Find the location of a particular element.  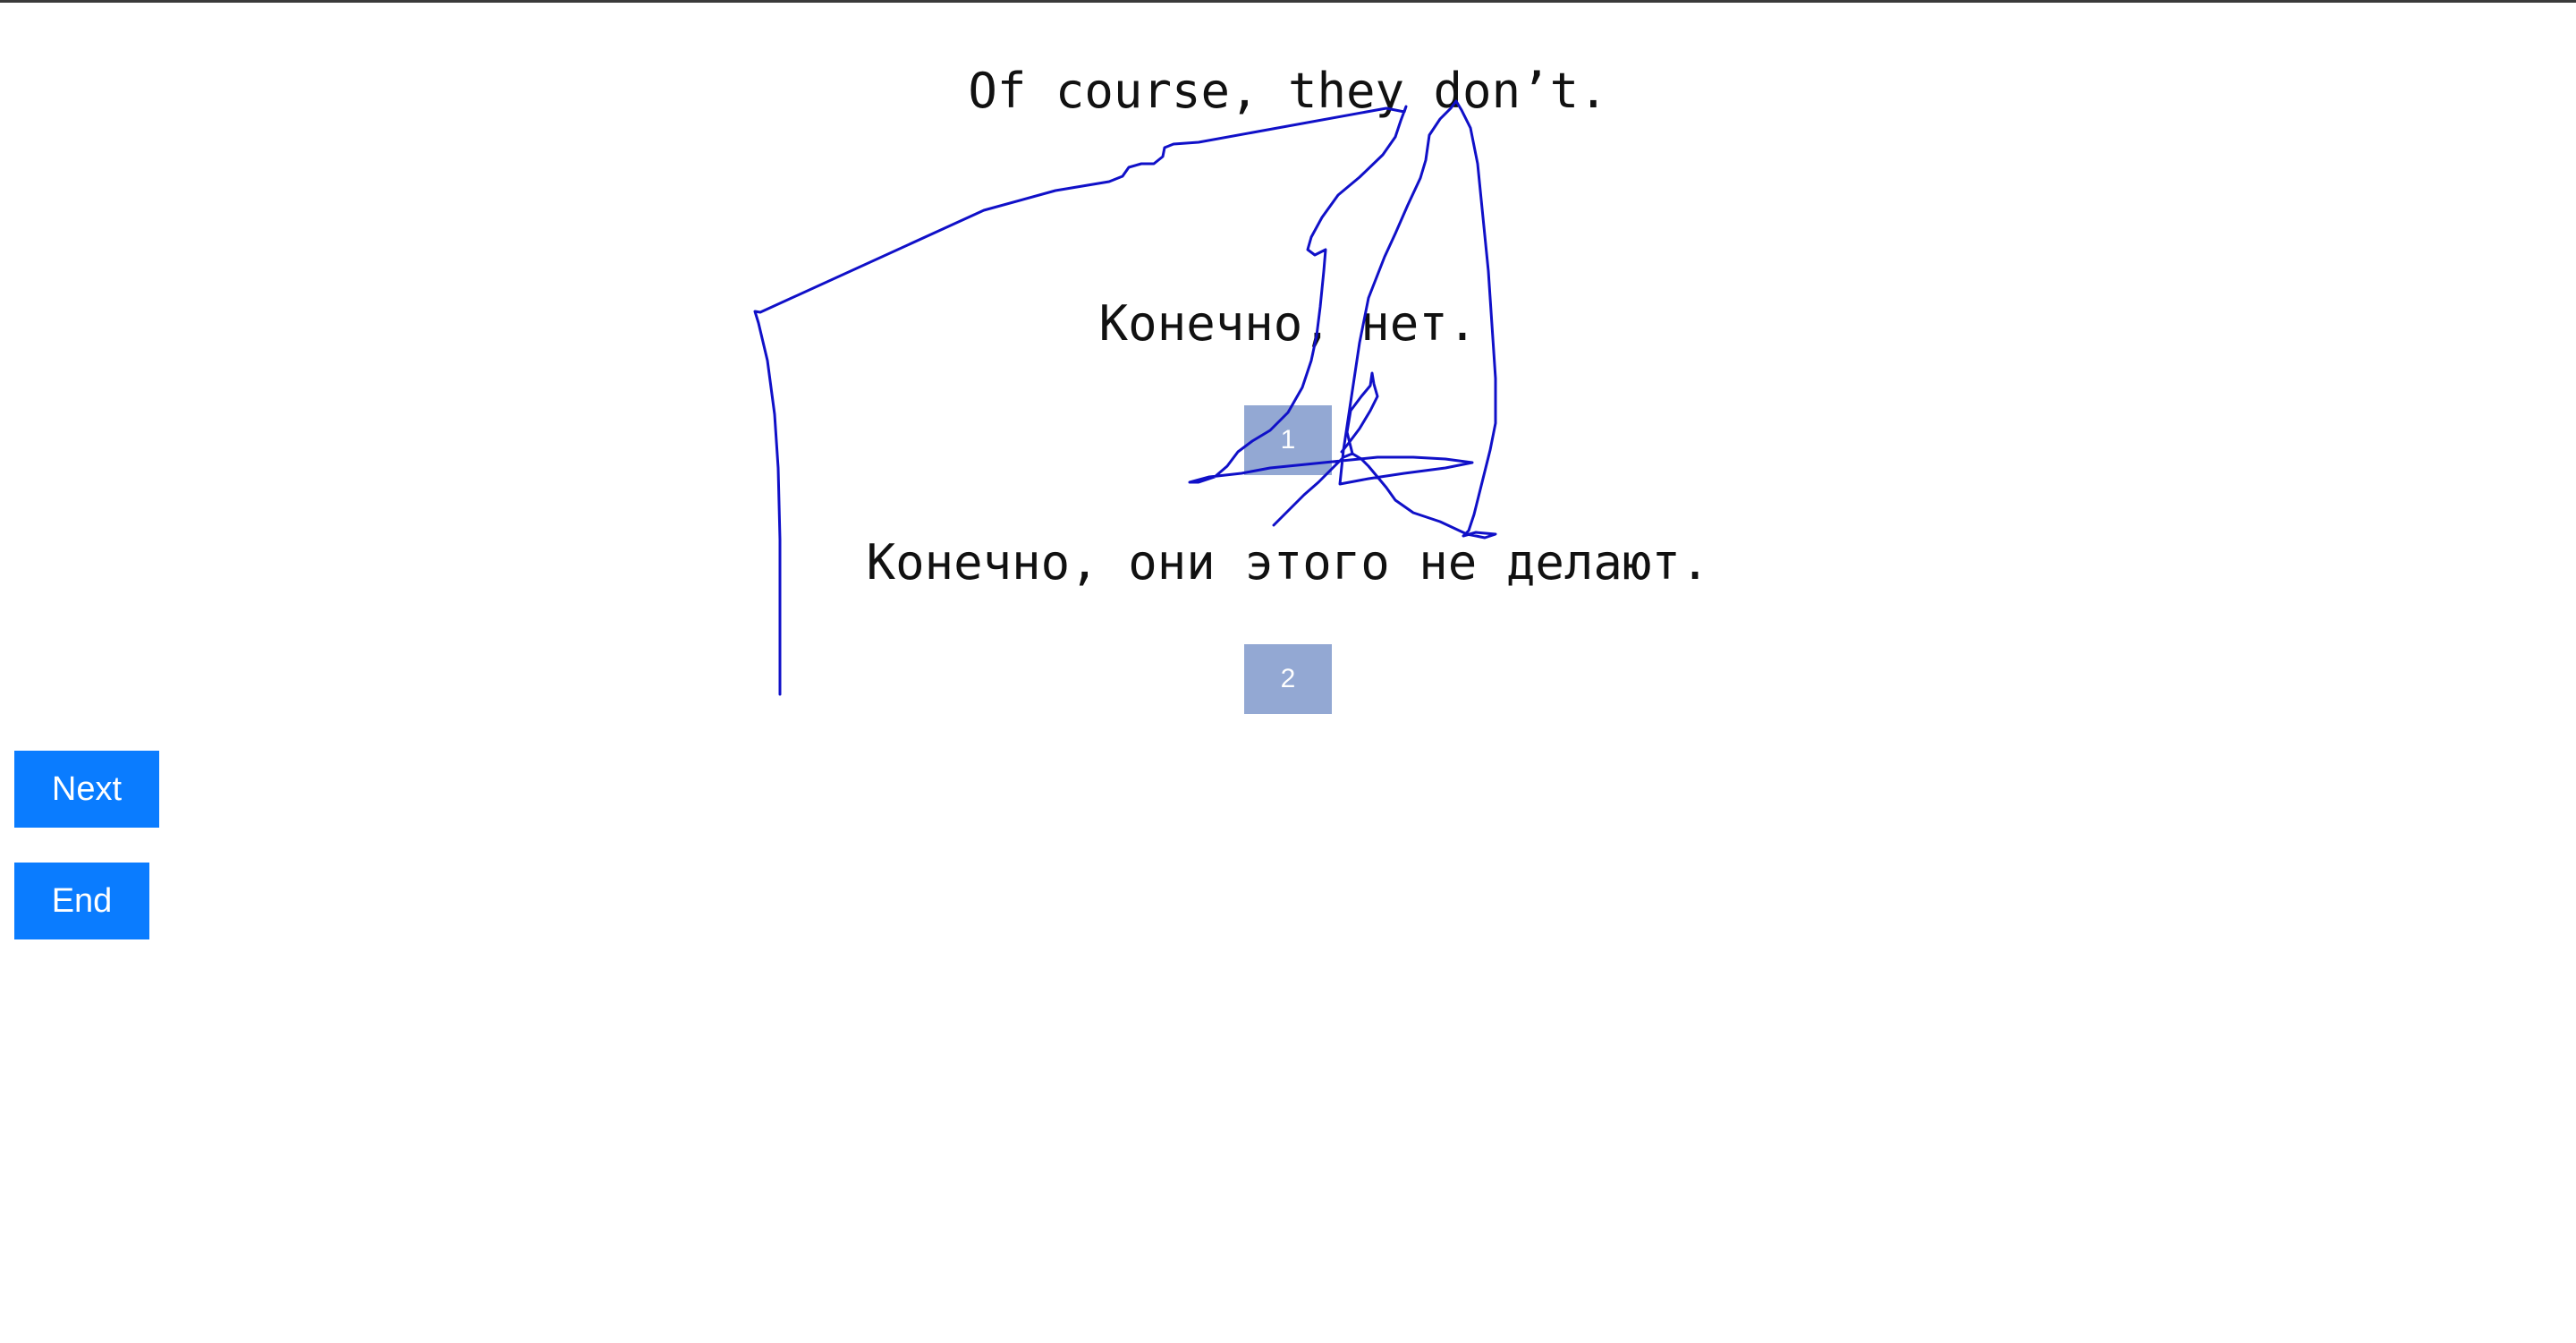

end-button: End is located at coordinates (81, 901).